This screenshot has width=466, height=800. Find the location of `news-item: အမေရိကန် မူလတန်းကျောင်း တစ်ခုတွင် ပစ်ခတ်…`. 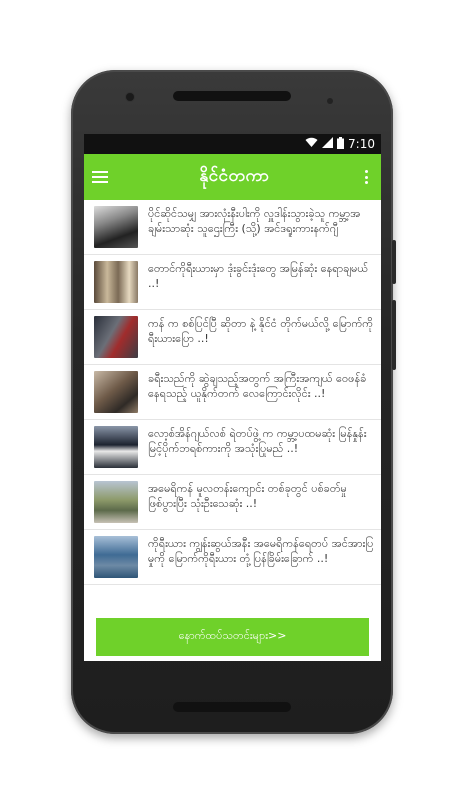

news-item: အမေရိကန် မူလတန်းကျောင်း တစ်ခုတွင် ပစ်ခတ်… is located at coordinates (232, 502).